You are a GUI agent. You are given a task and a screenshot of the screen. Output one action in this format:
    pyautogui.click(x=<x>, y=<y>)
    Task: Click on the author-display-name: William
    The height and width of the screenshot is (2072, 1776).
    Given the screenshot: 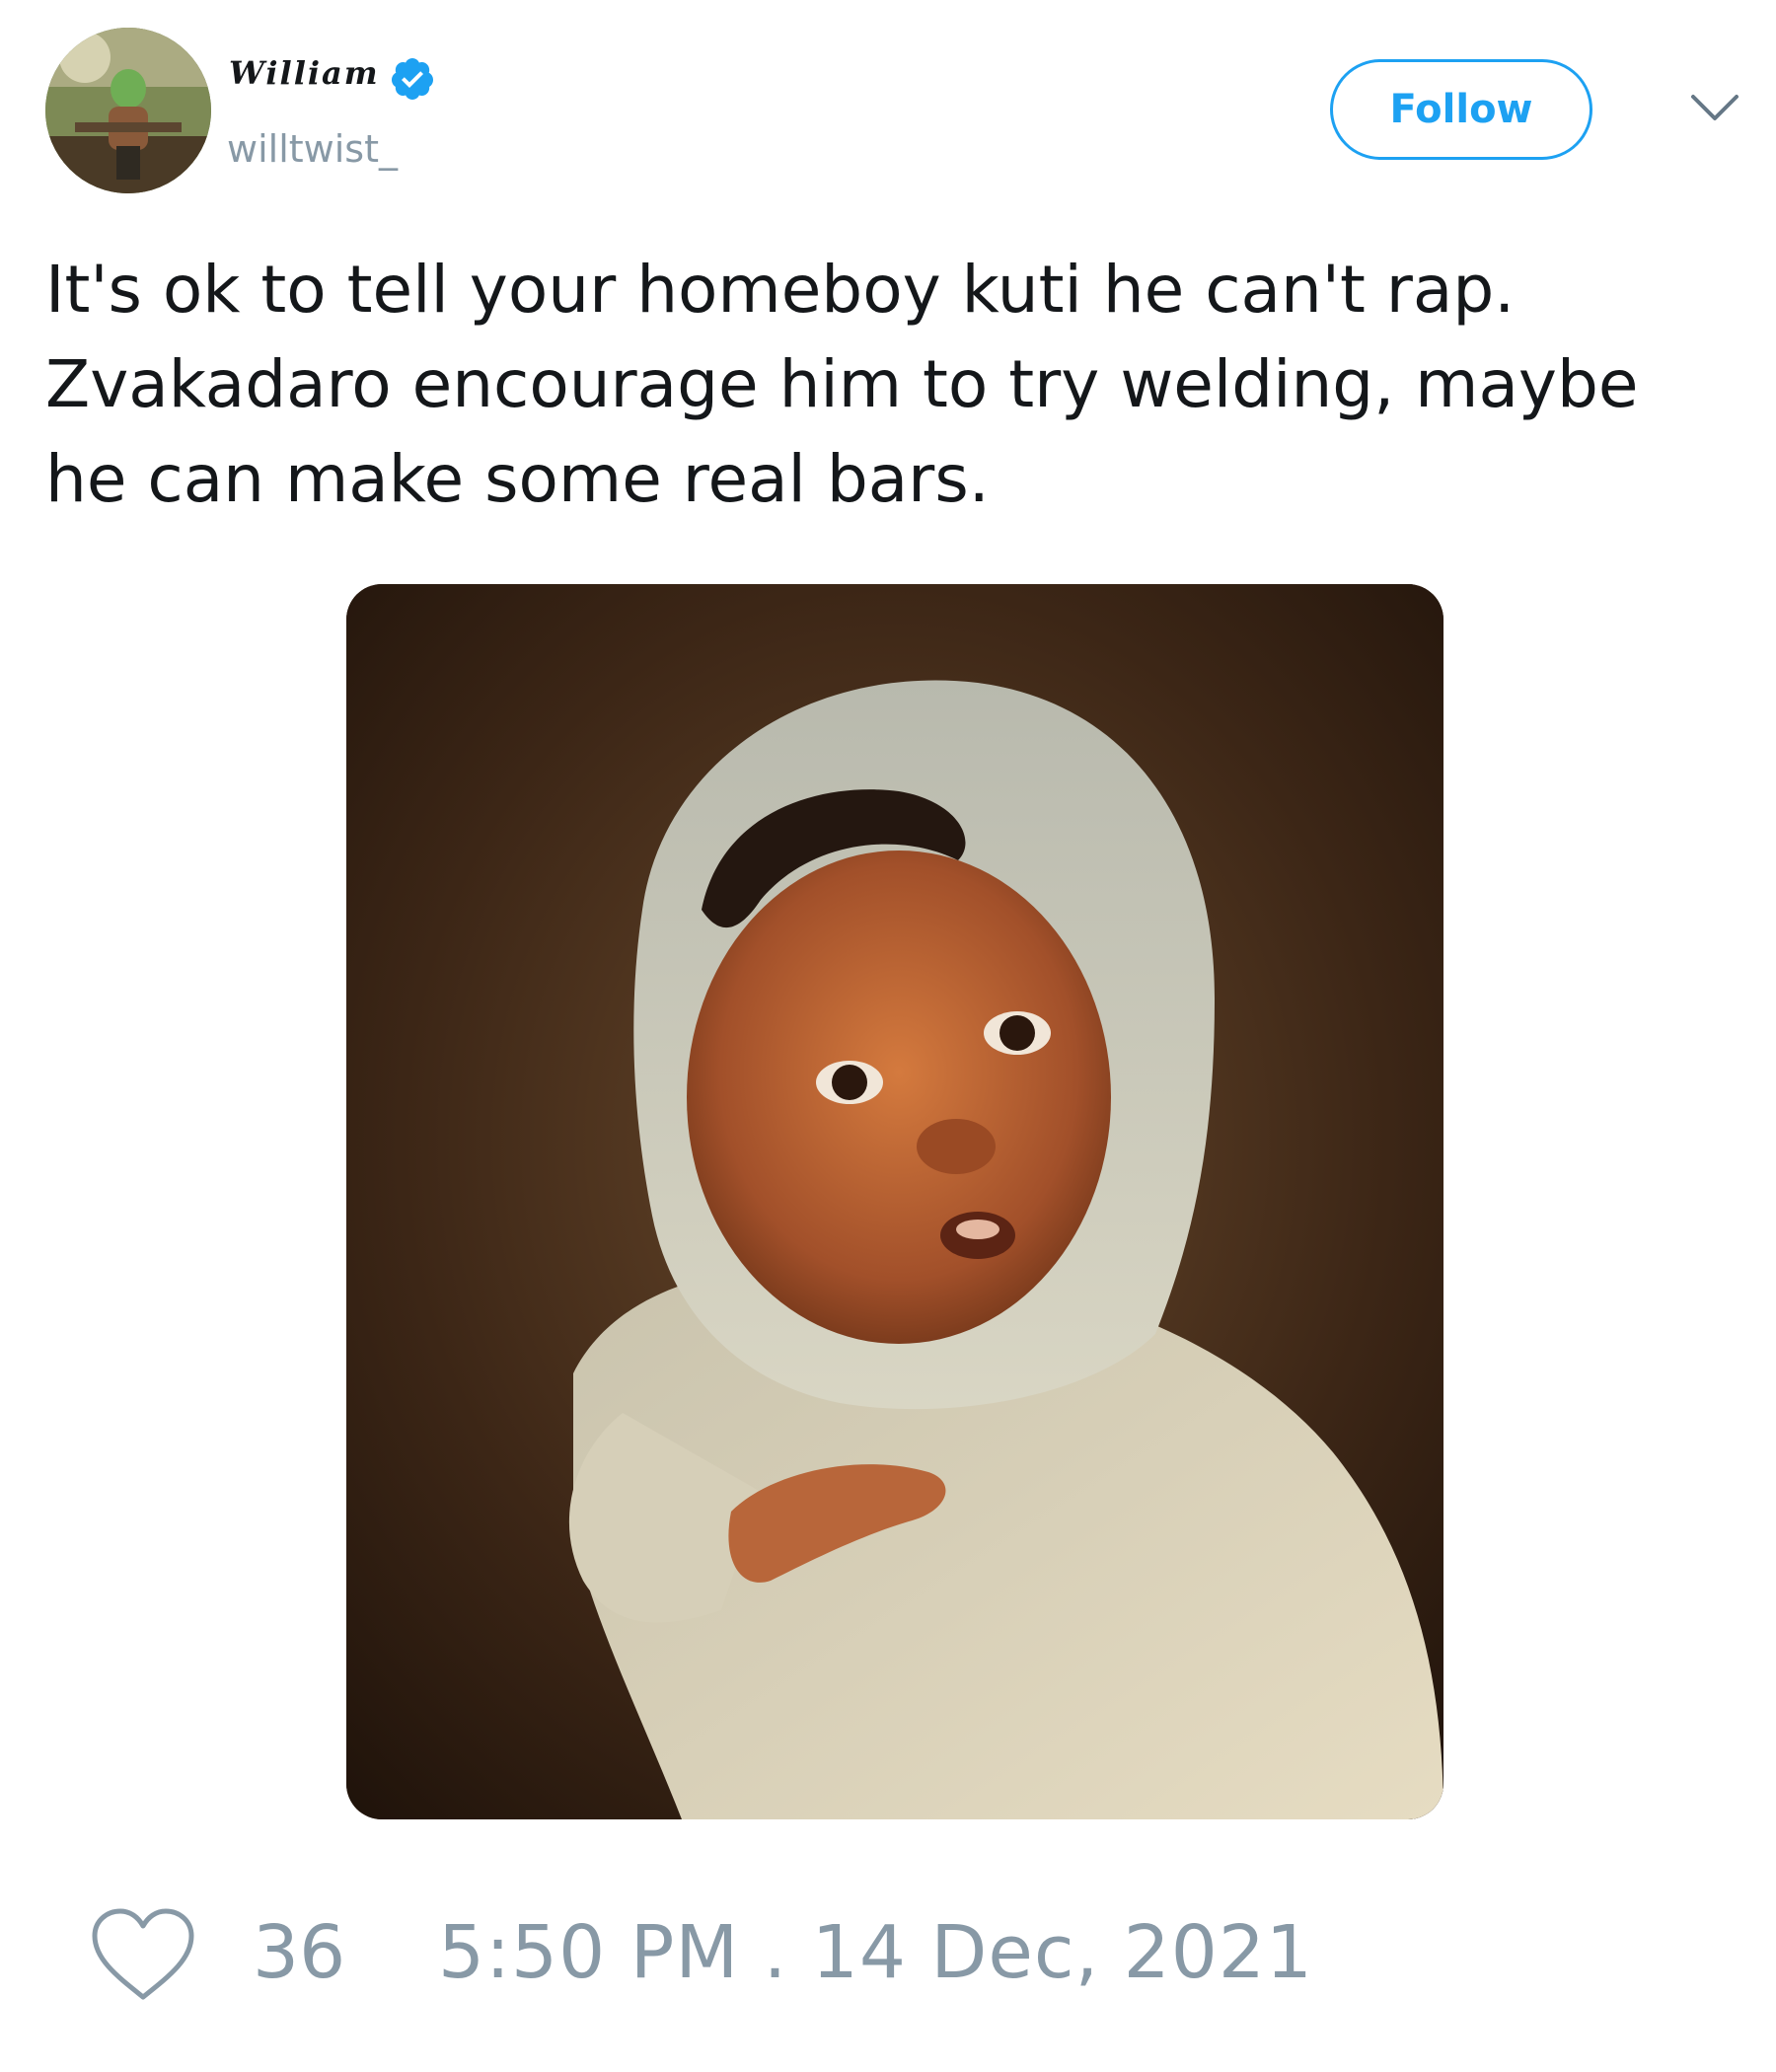 What is the action you would take?
    pyautogui.click(x=305, y=73)
    